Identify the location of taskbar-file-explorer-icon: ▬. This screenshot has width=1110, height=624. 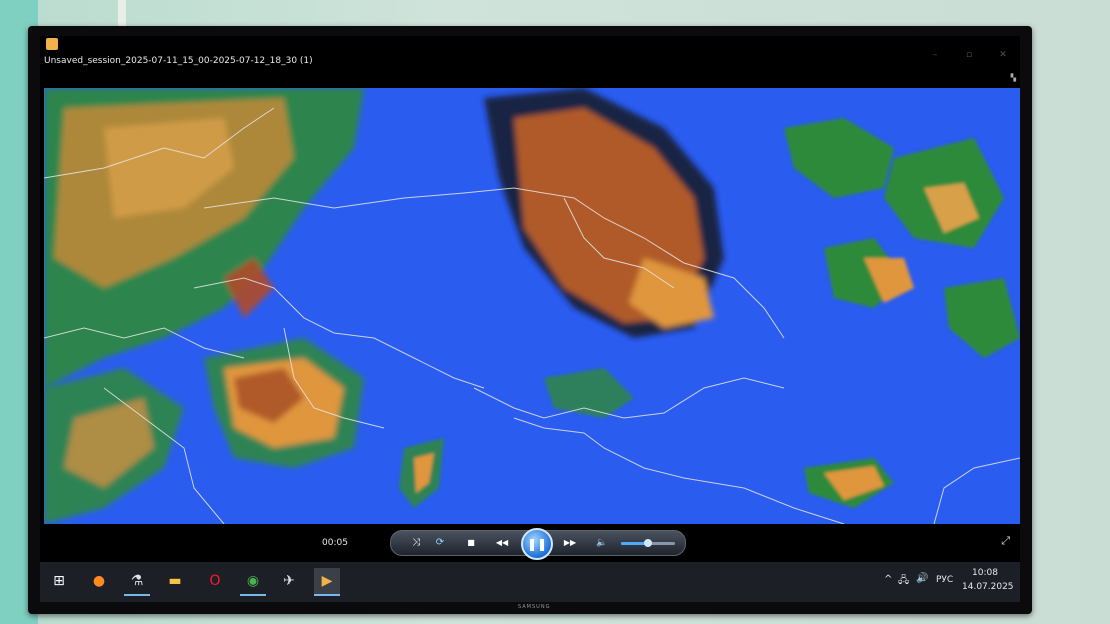
(175, 581).